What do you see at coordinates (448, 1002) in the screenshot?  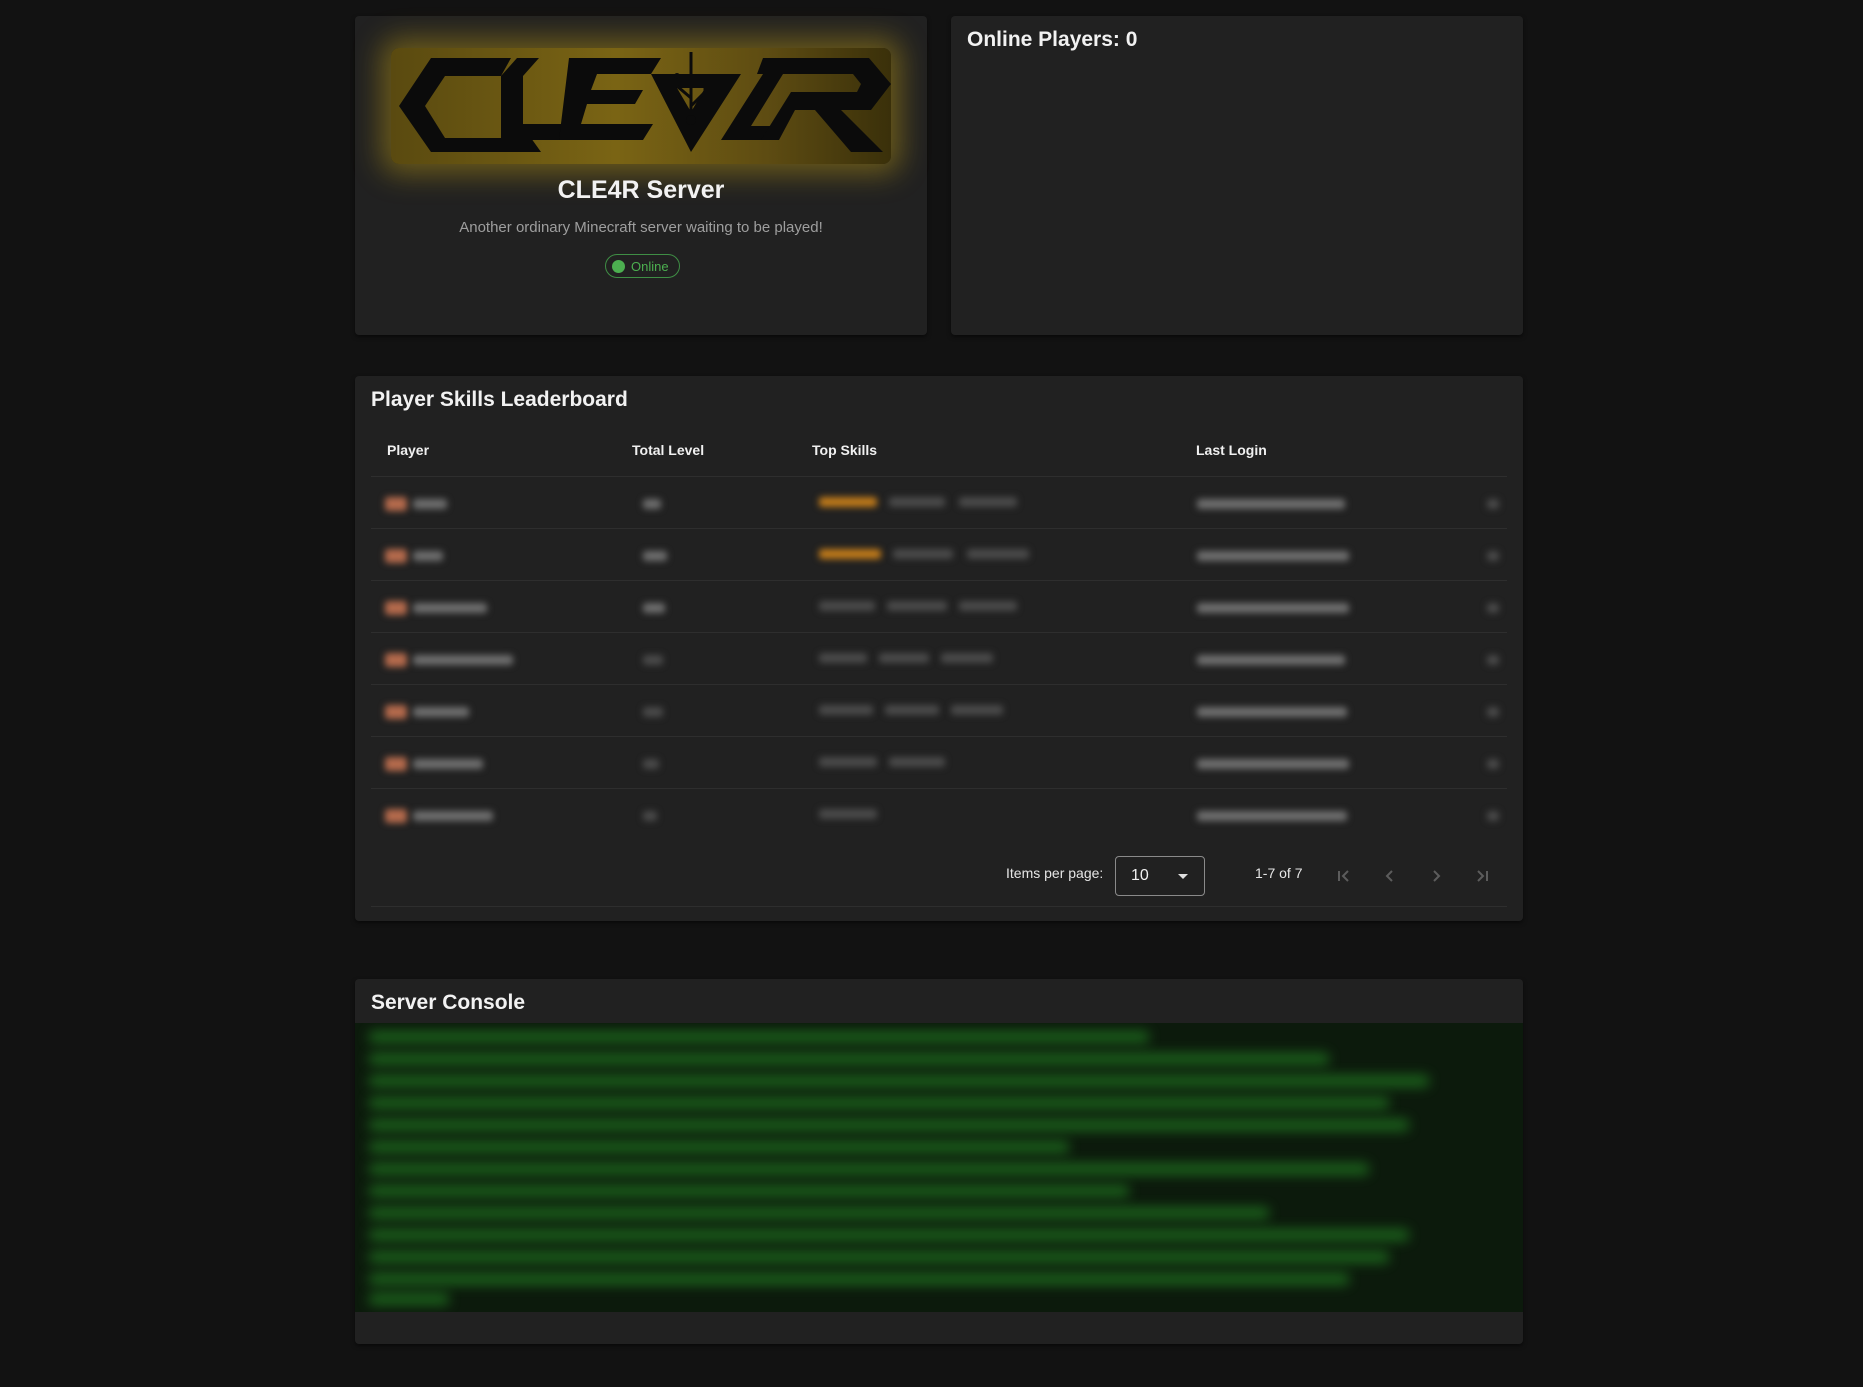 I see `console-title: Server Console` at bounding box center [448, 1002].